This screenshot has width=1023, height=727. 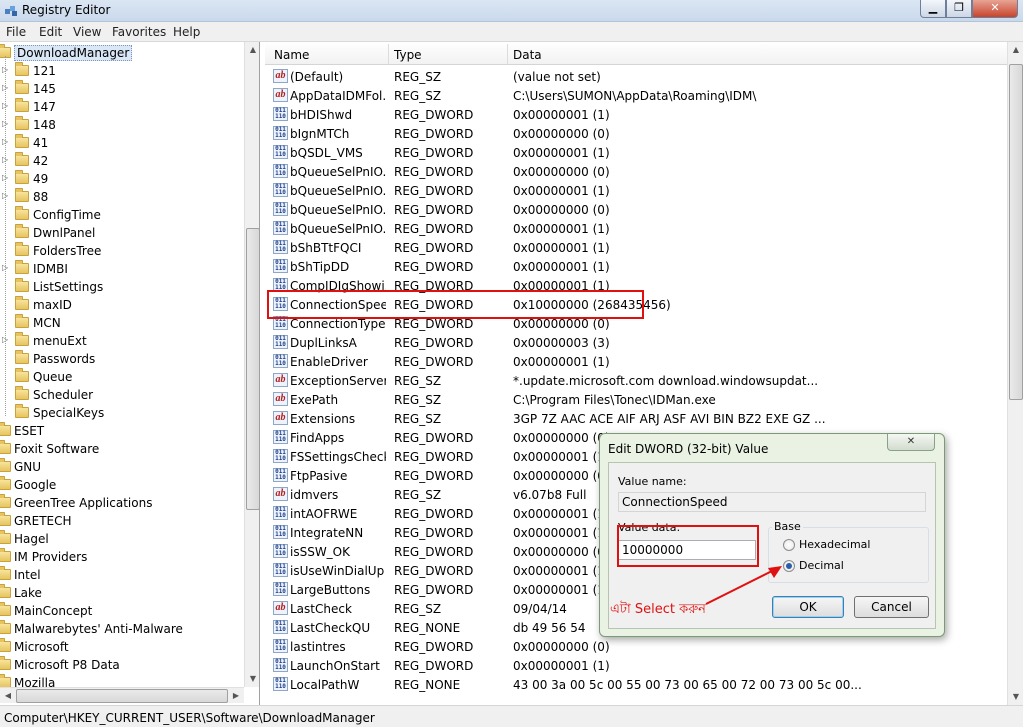 What do you see at coordinates (122, 377) in the screenshot?
I see `tree-item-queue: Queue` at bounding box center [122, 377].